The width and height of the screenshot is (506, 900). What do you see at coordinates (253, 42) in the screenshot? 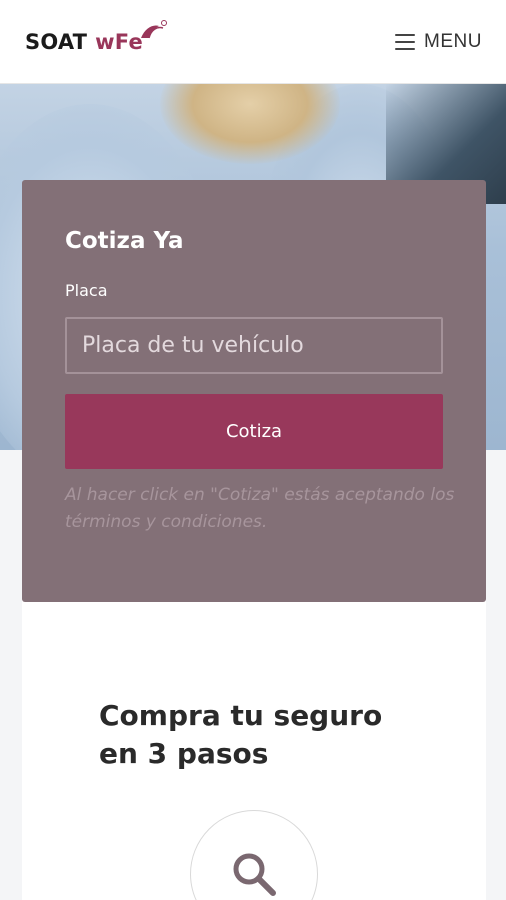
I see `site-header: SOAT wFe MENU` at bounding box center [253, 42].